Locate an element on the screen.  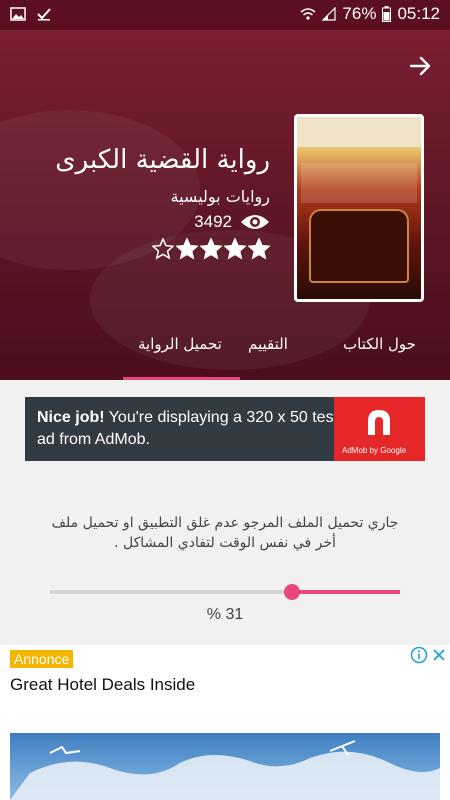
close-icon is located at coordinates (439, 655).